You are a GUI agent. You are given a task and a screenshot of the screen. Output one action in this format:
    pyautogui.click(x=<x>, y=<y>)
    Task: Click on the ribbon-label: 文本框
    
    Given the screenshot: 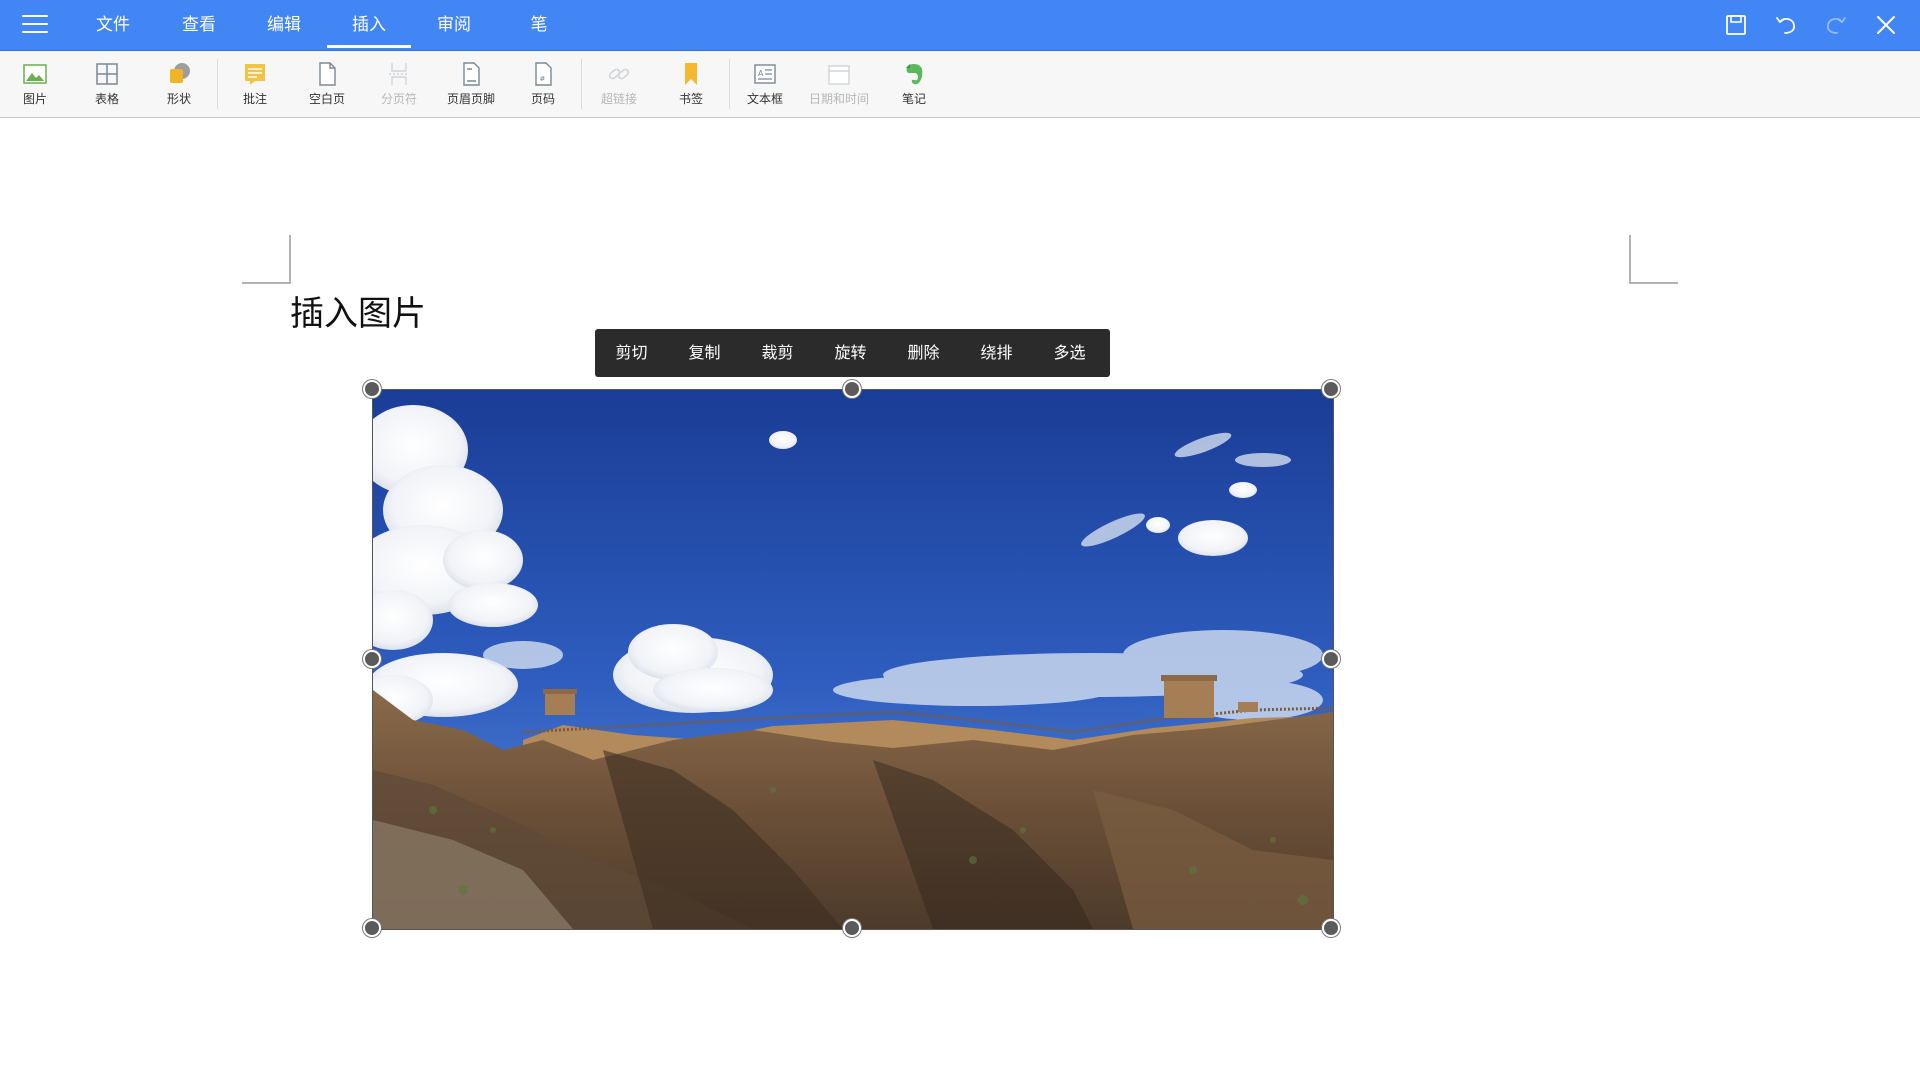 What is the action you would take?
    pyautogui.click(x=764, y=99)
    